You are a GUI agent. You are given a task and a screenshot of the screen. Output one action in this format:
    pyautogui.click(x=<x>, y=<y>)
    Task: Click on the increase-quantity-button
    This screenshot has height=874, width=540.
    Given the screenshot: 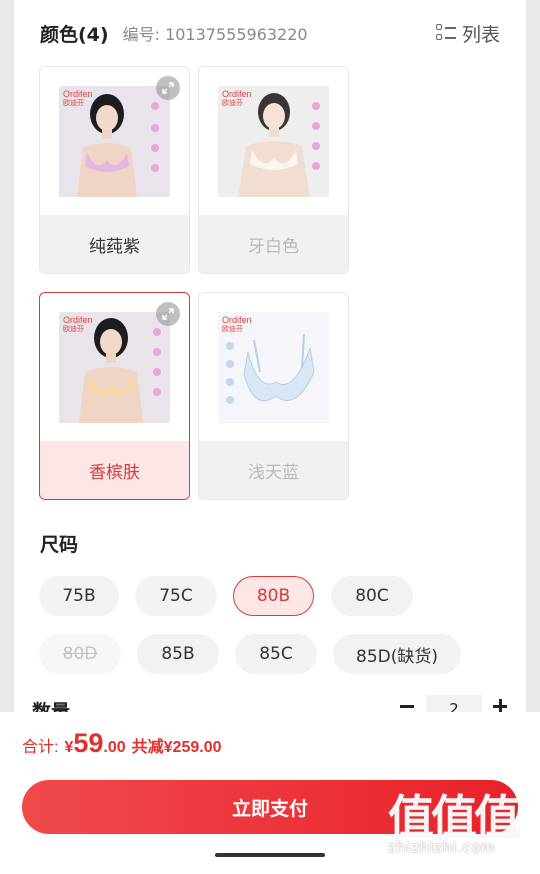 What is the action you would take?
    pyautogui.click(x=500, y=706)
    